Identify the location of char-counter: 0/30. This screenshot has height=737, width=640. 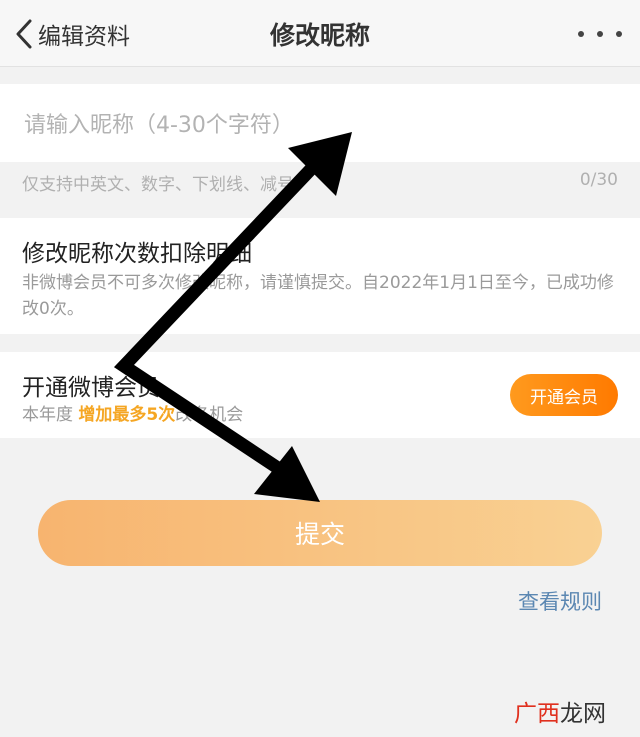
(598, 180).